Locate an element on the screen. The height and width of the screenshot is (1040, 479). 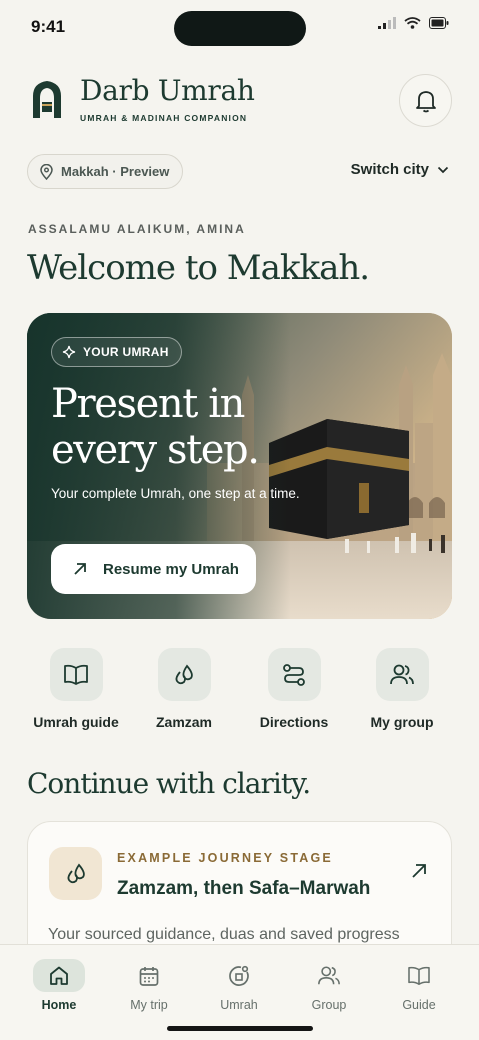
section-title: Continue with clarity. is located at coordinates (169, 783).